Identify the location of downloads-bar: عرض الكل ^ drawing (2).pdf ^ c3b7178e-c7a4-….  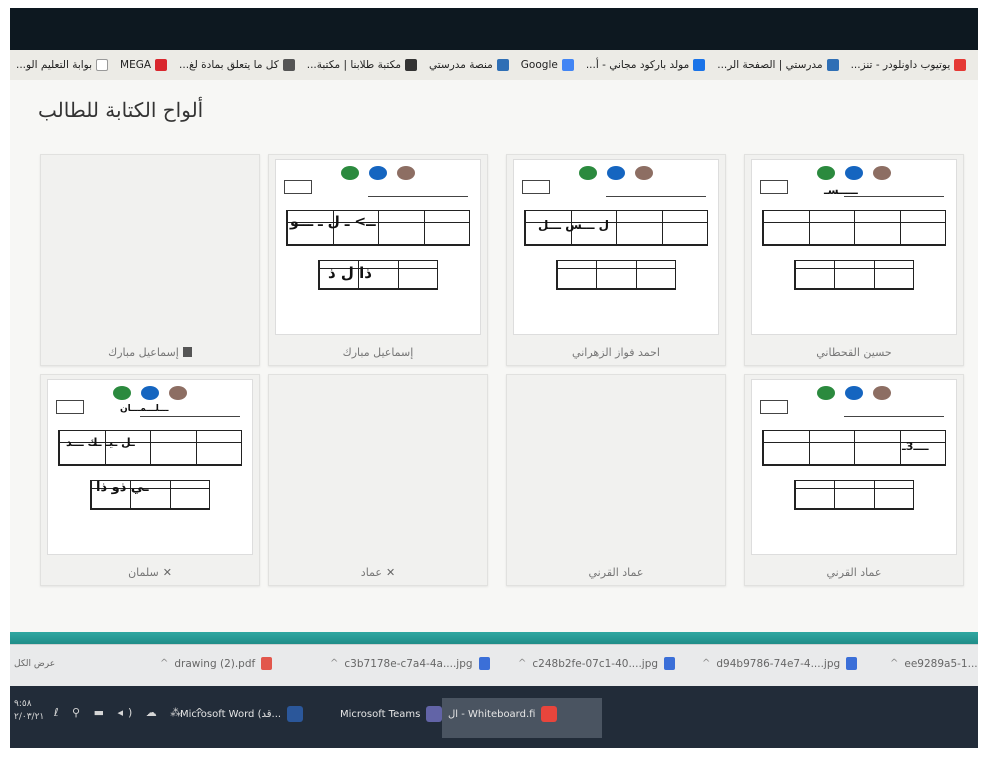
(494, 665).